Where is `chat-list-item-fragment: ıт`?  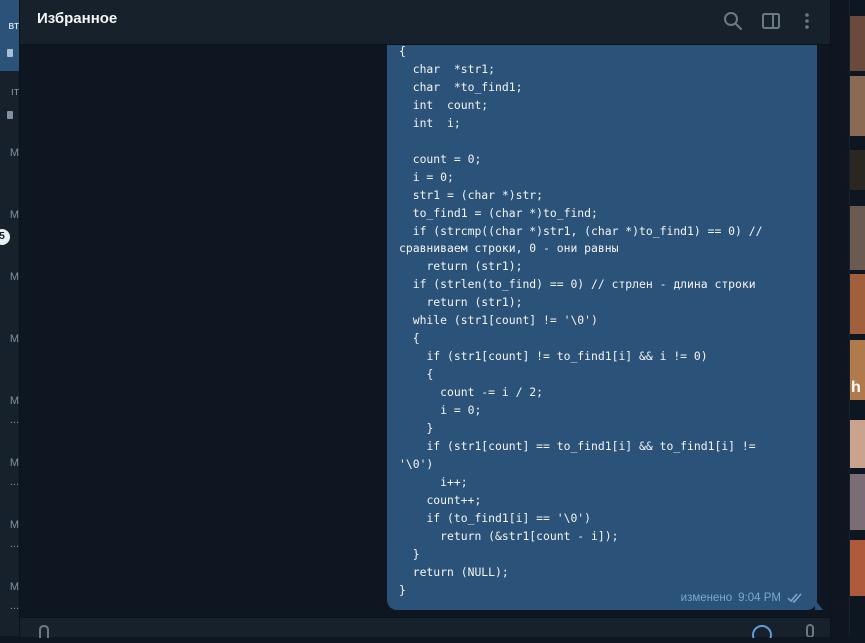 chat-list-item-fragment: ıт is located at coordinates (14, 92).